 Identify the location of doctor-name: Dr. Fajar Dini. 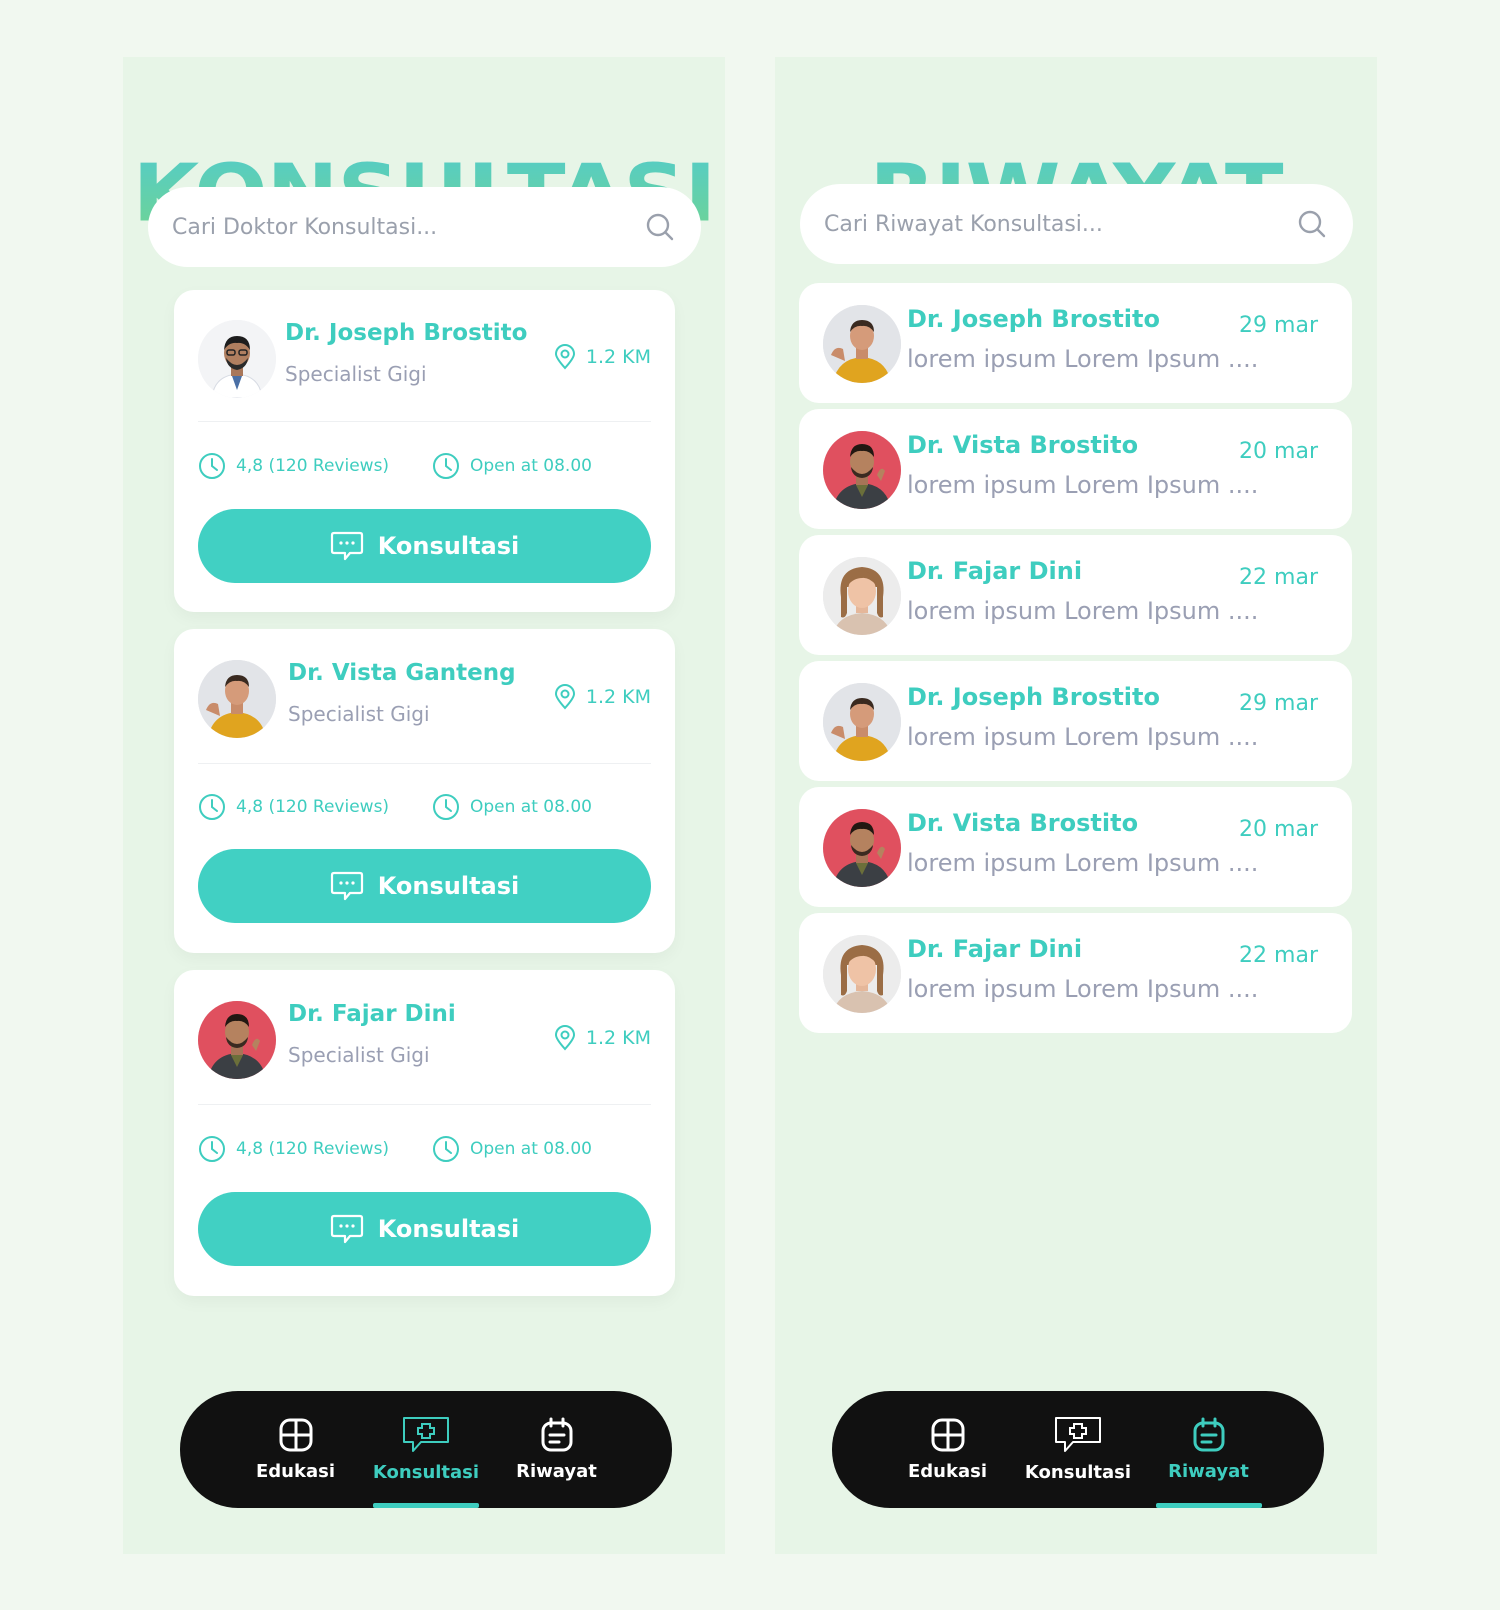
(372, 1014).